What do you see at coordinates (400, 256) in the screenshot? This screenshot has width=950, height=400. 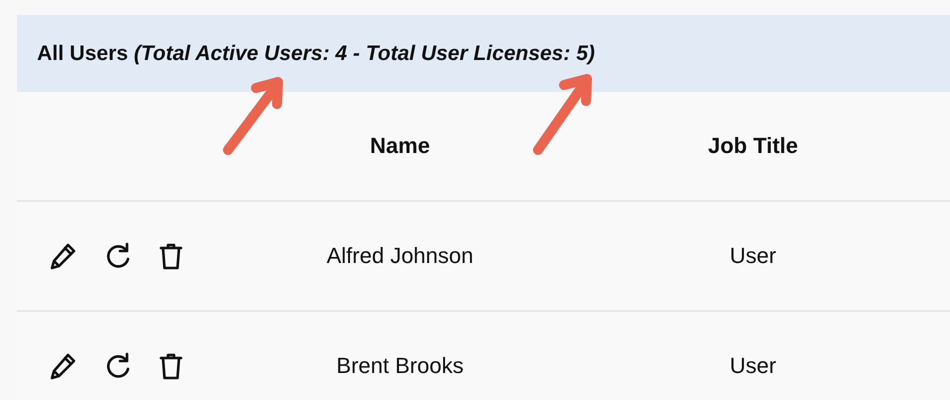 I see `table-cell: Alfred Johnson` at bounding box center [400, 256].